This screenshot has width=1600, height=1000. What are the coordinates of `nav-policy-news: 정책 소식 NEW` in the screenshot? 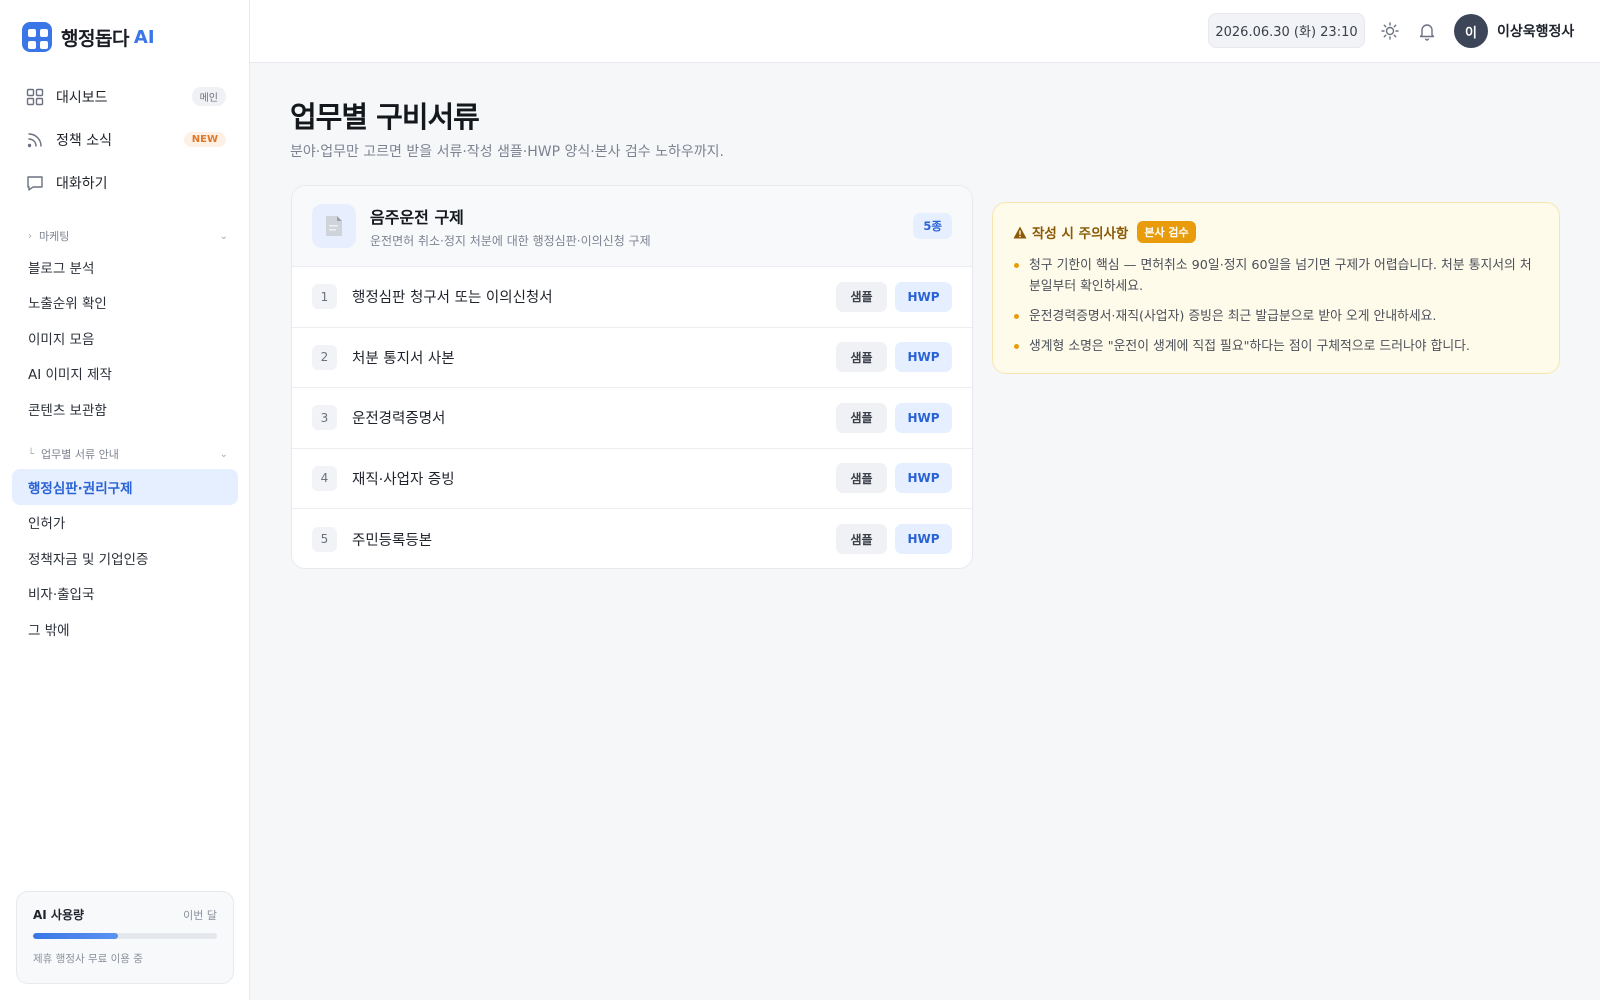 It's located at (125, 139).